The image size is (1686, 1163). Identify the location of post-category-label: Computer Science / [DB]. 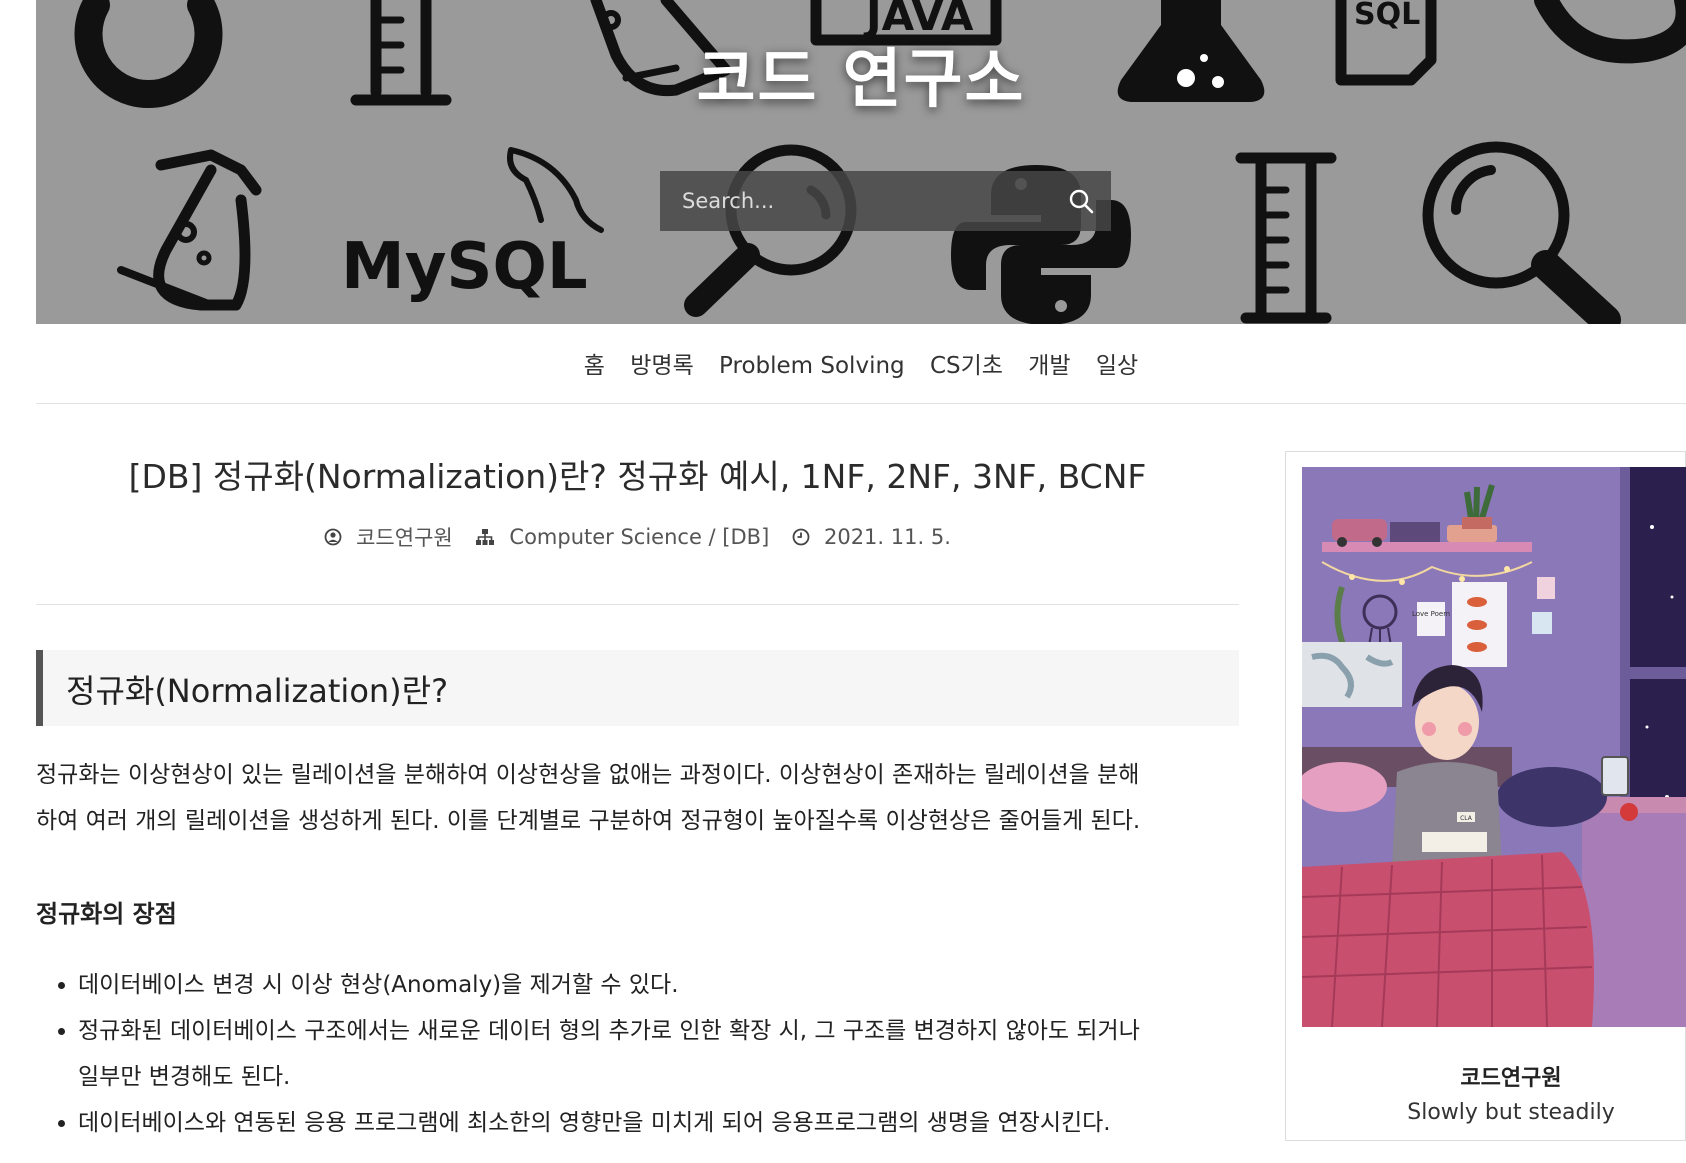
(639, 537).